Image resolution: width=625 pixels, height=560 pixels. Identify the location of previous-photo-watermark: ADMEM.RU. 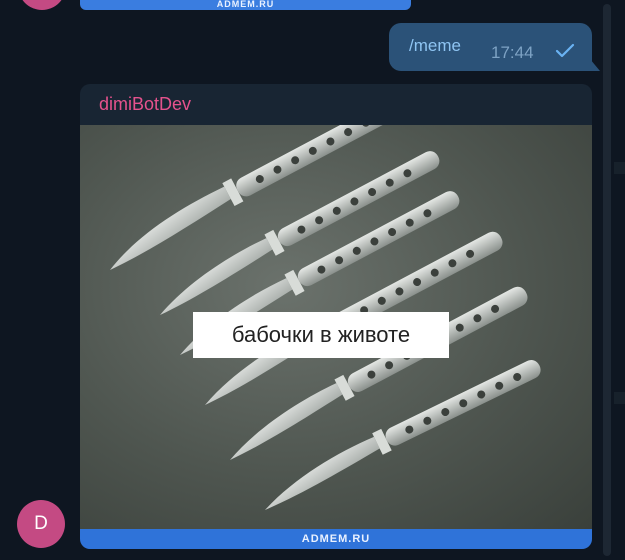
(245, 5).